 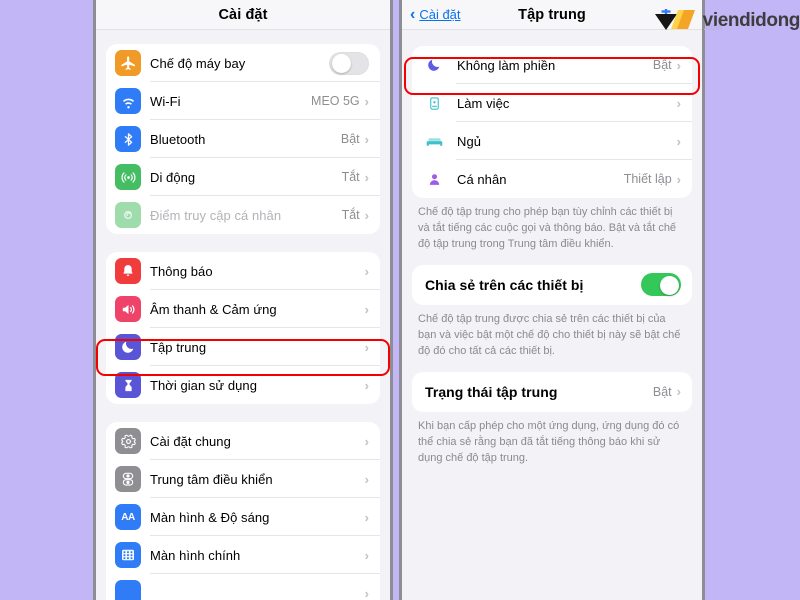 I want to click on focus-item-do-not-disturb: Không làm phiền Bật ›, so click(x=552, y=65).